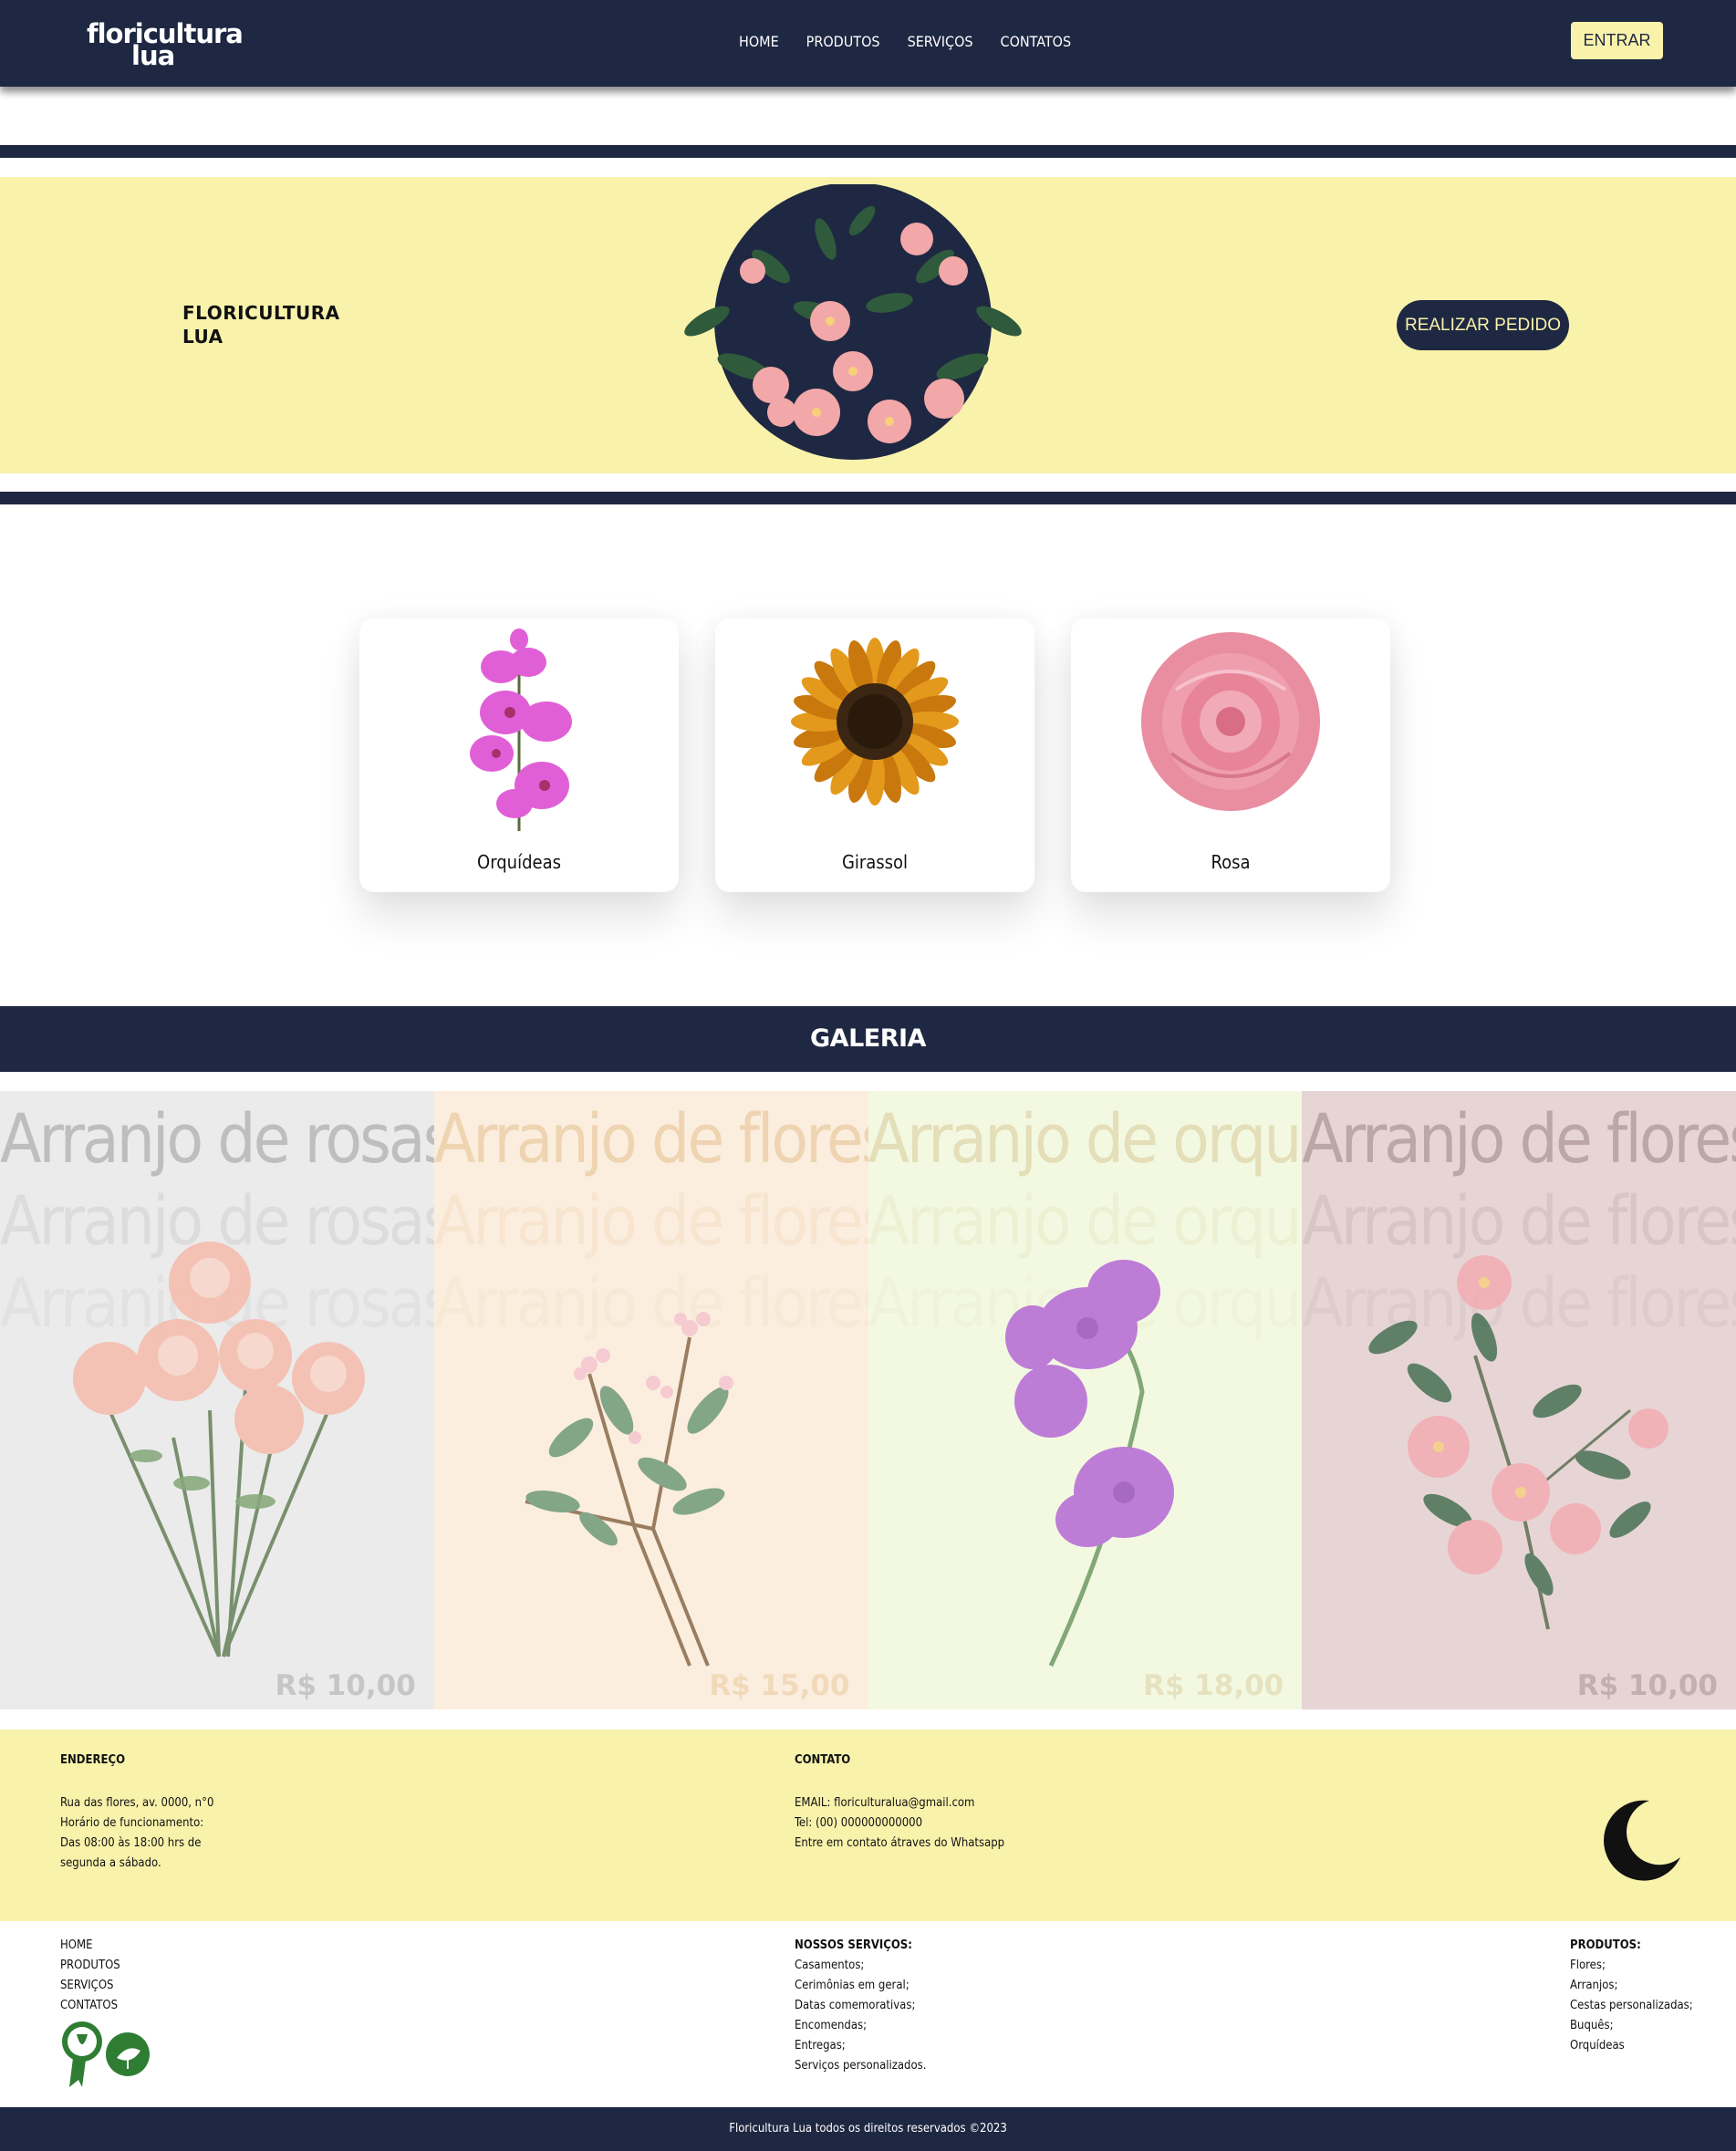 Image resolution: width=1736 pixels, height=2151 pixels. What do you see at coordinates (1518, 1443) in the screenshot?
I see `camellia-arrangement-image` at bounding box center [1518, 1443].